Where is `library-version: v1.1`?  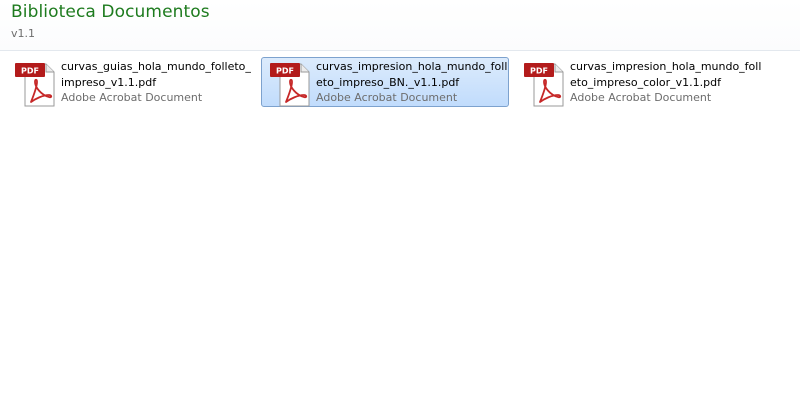
library-version: v1.1 is located at coordinates (23, 33).